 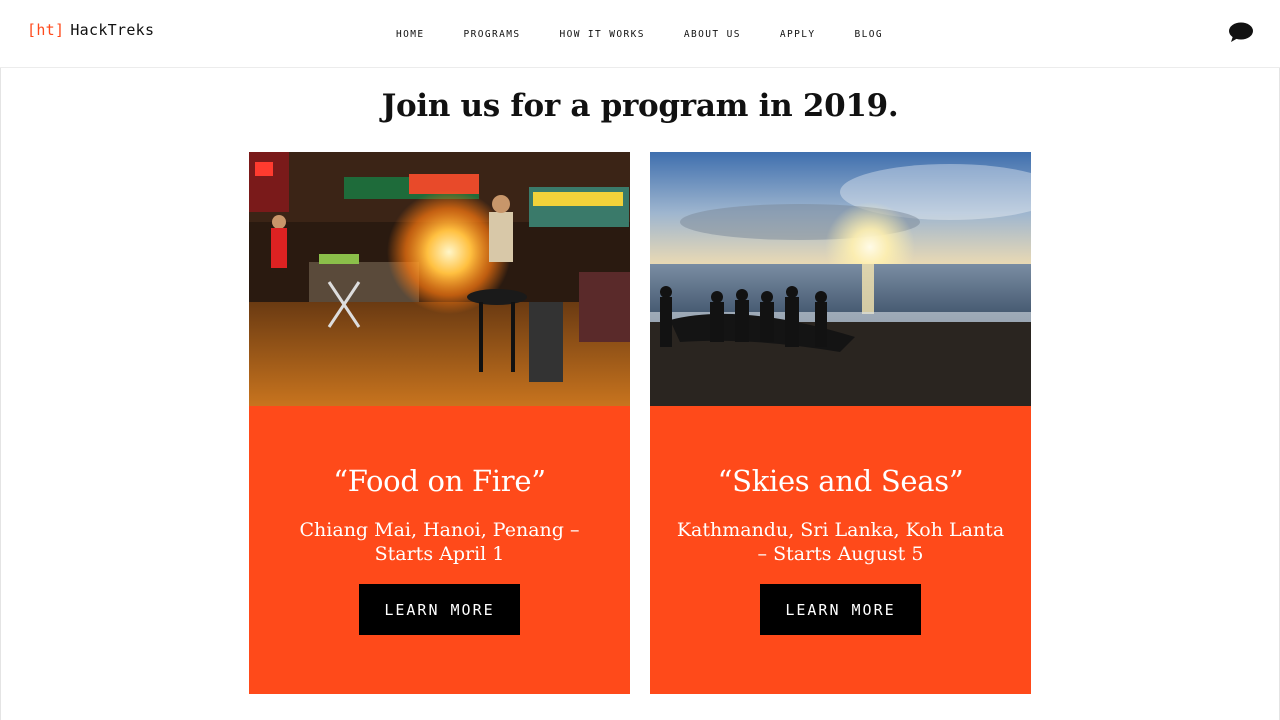 I want to click on nav-blog: BLOG, so click(x=868, y=34).